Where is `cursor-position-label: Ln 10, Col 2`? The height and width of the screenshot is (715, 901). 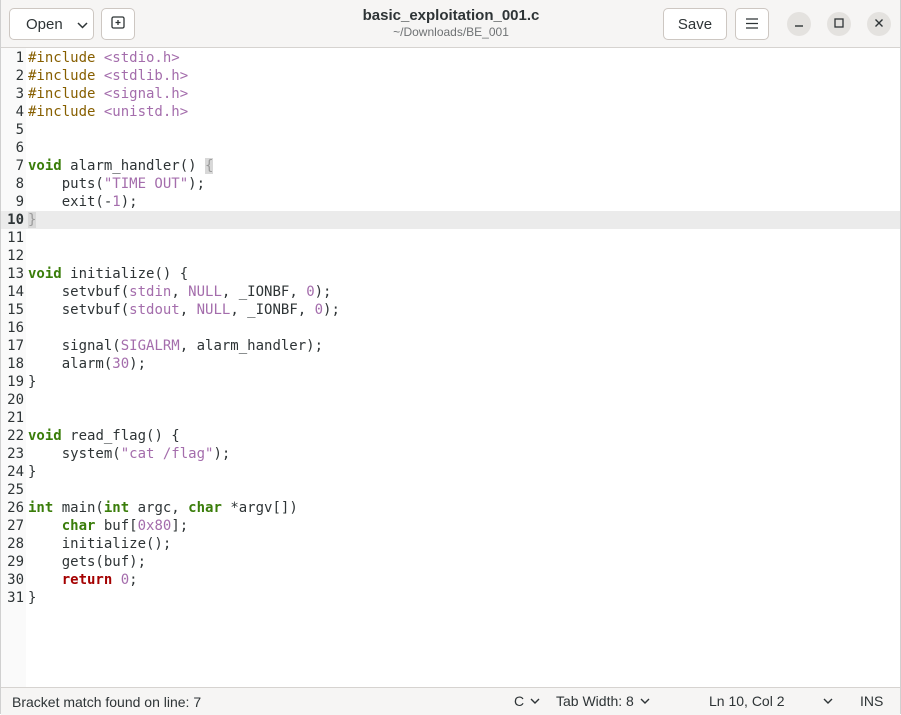 cursor-position-label: Ln 10, Col 2 is located at coordinates (747, 701).